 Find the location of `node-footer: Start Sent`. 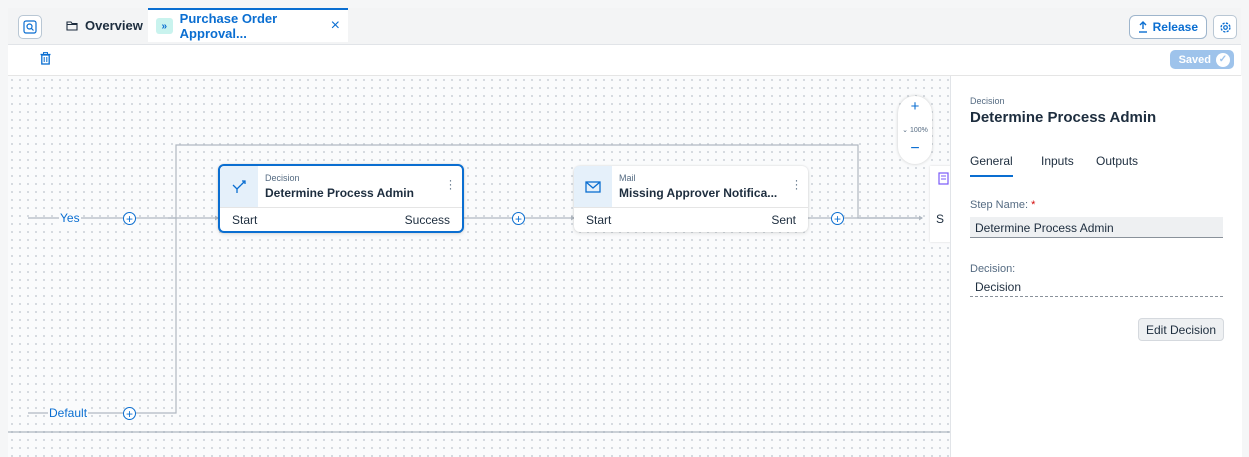

node-footer: Start Sent is located at coordinates (691, 219).